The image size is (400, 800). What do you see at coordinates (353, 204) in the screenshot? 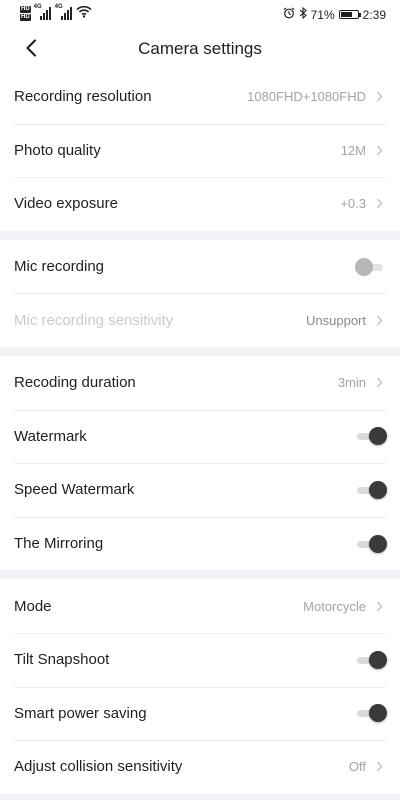
I see `setting-value: +0.3` at bounding box center [353, 204].